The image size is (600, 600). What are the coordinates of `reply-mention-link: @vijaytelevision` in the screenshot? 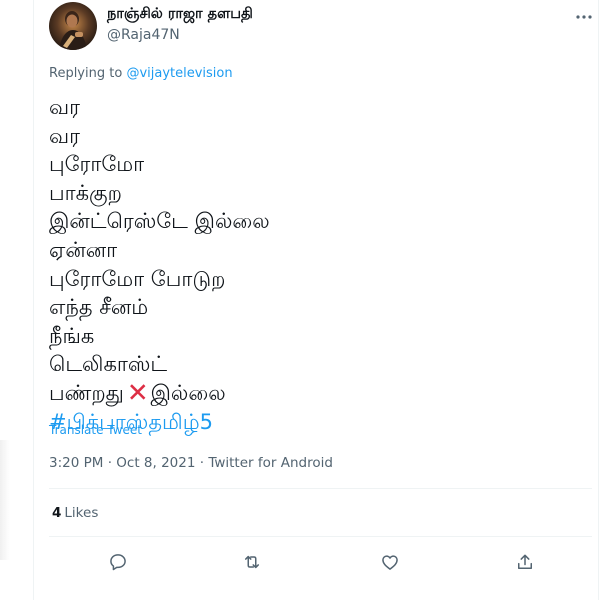 It's located at (179, 73).